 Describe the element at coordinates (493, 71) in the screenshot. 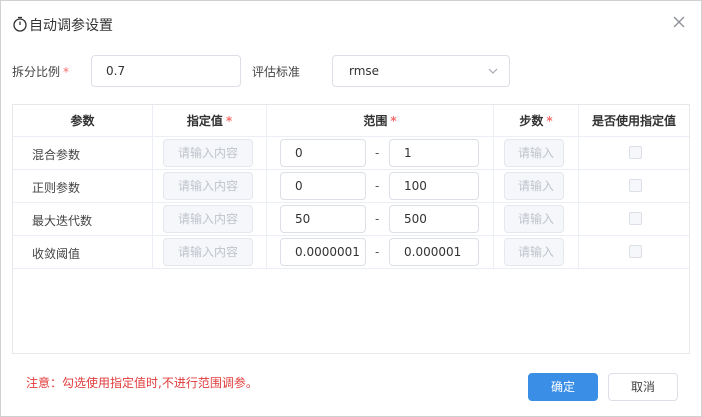

I see `chevron-down-icon` at that location.